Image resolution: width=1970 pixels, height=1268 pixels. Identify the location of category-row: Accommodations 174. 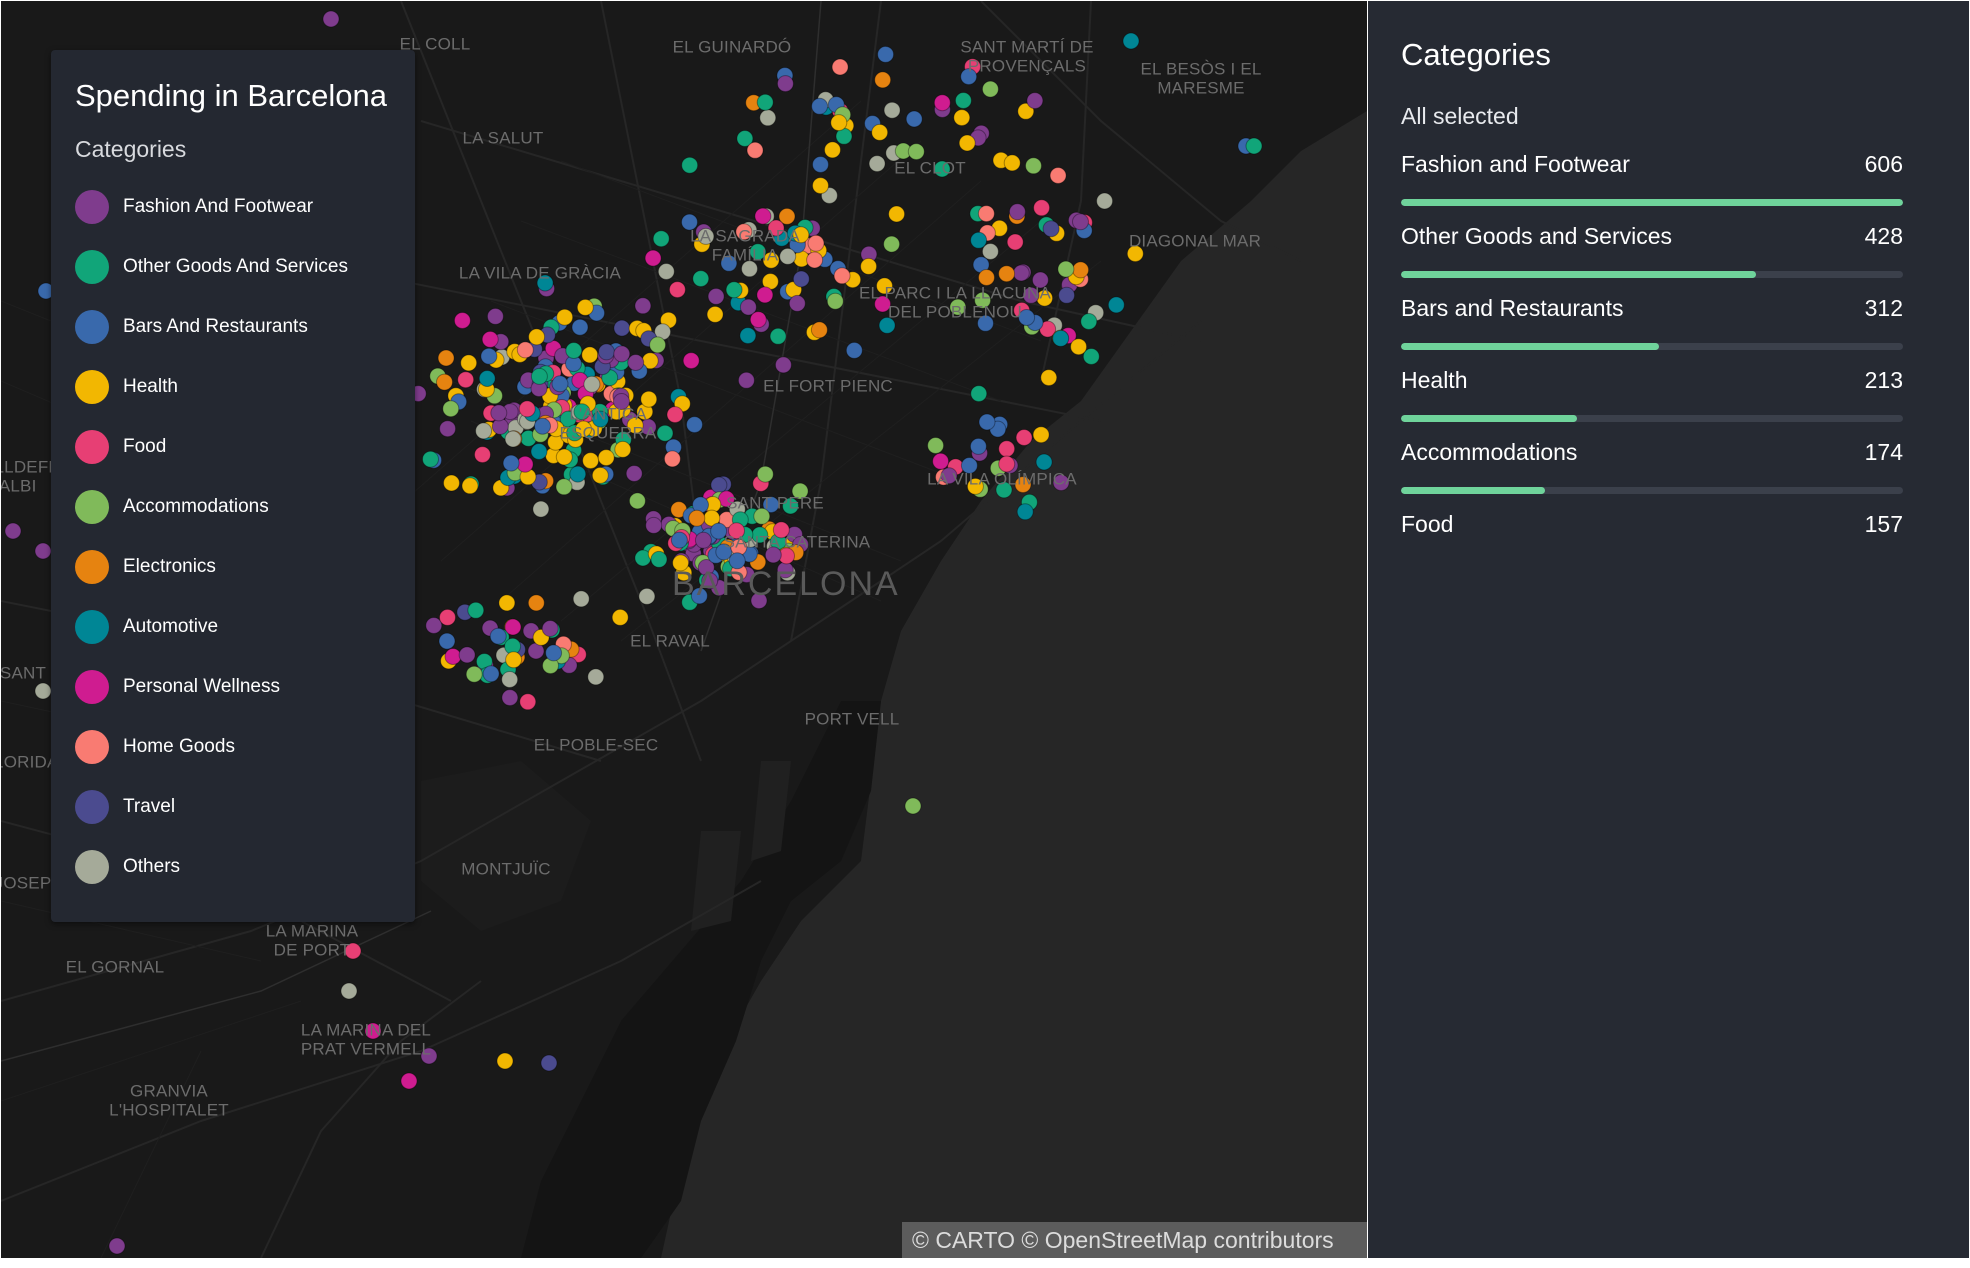
(1652, 466).